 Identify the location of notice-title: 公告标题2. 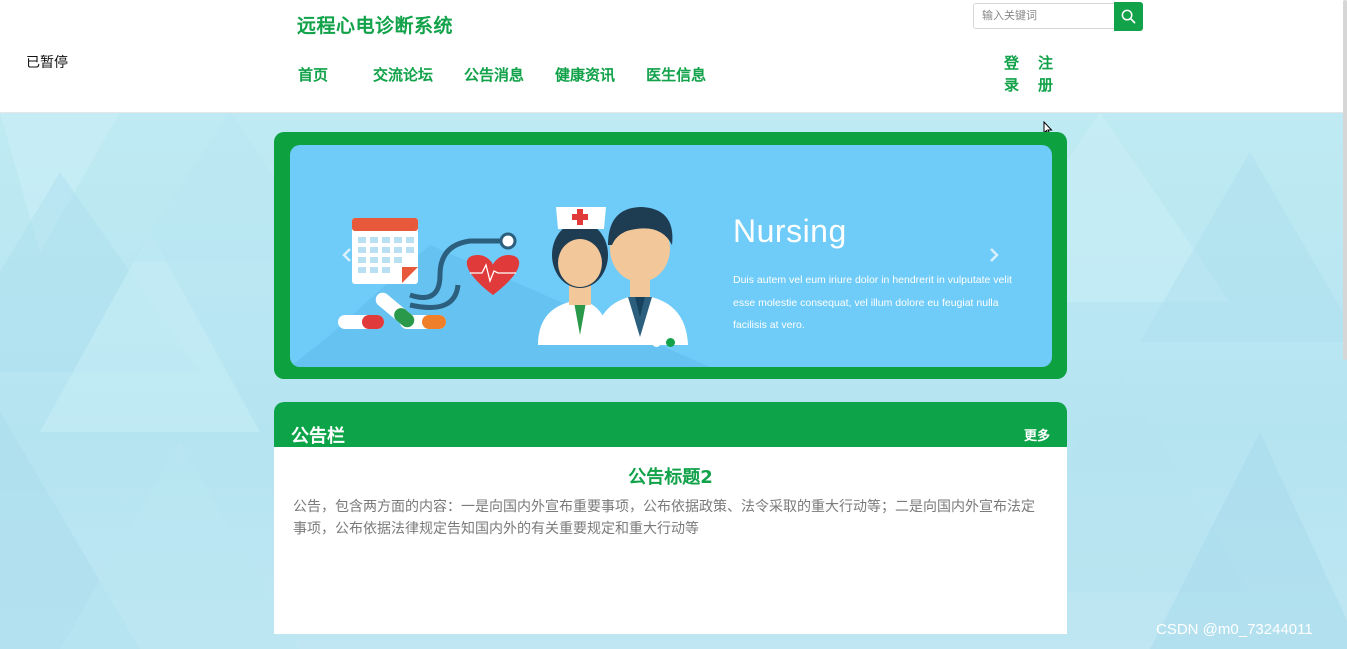
(670, 476).